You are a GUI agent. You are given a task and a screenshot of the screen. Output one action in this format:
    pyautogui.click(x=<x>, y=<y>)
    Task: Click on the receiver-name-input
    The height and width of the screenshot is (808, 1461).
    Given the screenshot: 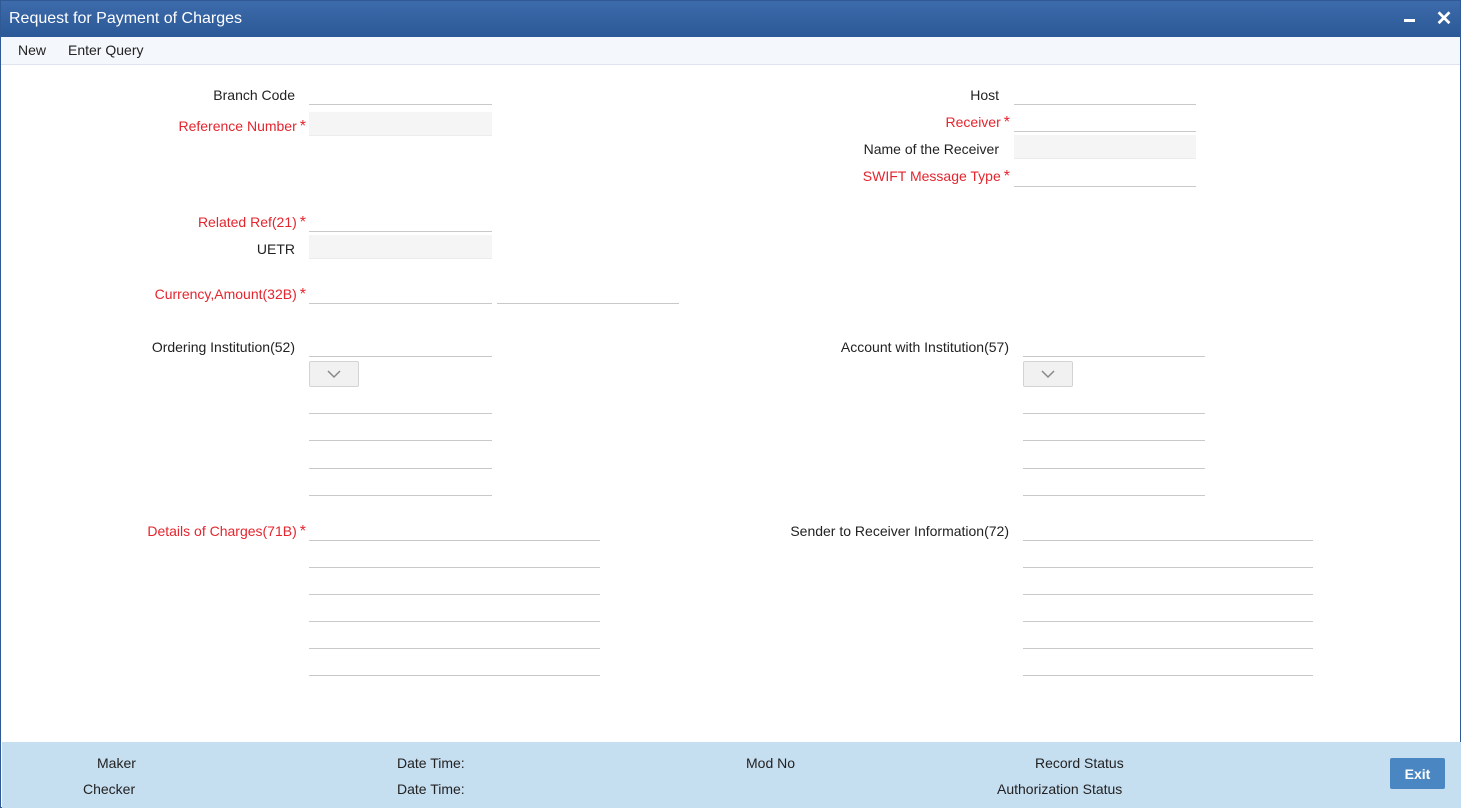 What is the action you would take?
    pyautogui.click(x=1105, y=147)
    